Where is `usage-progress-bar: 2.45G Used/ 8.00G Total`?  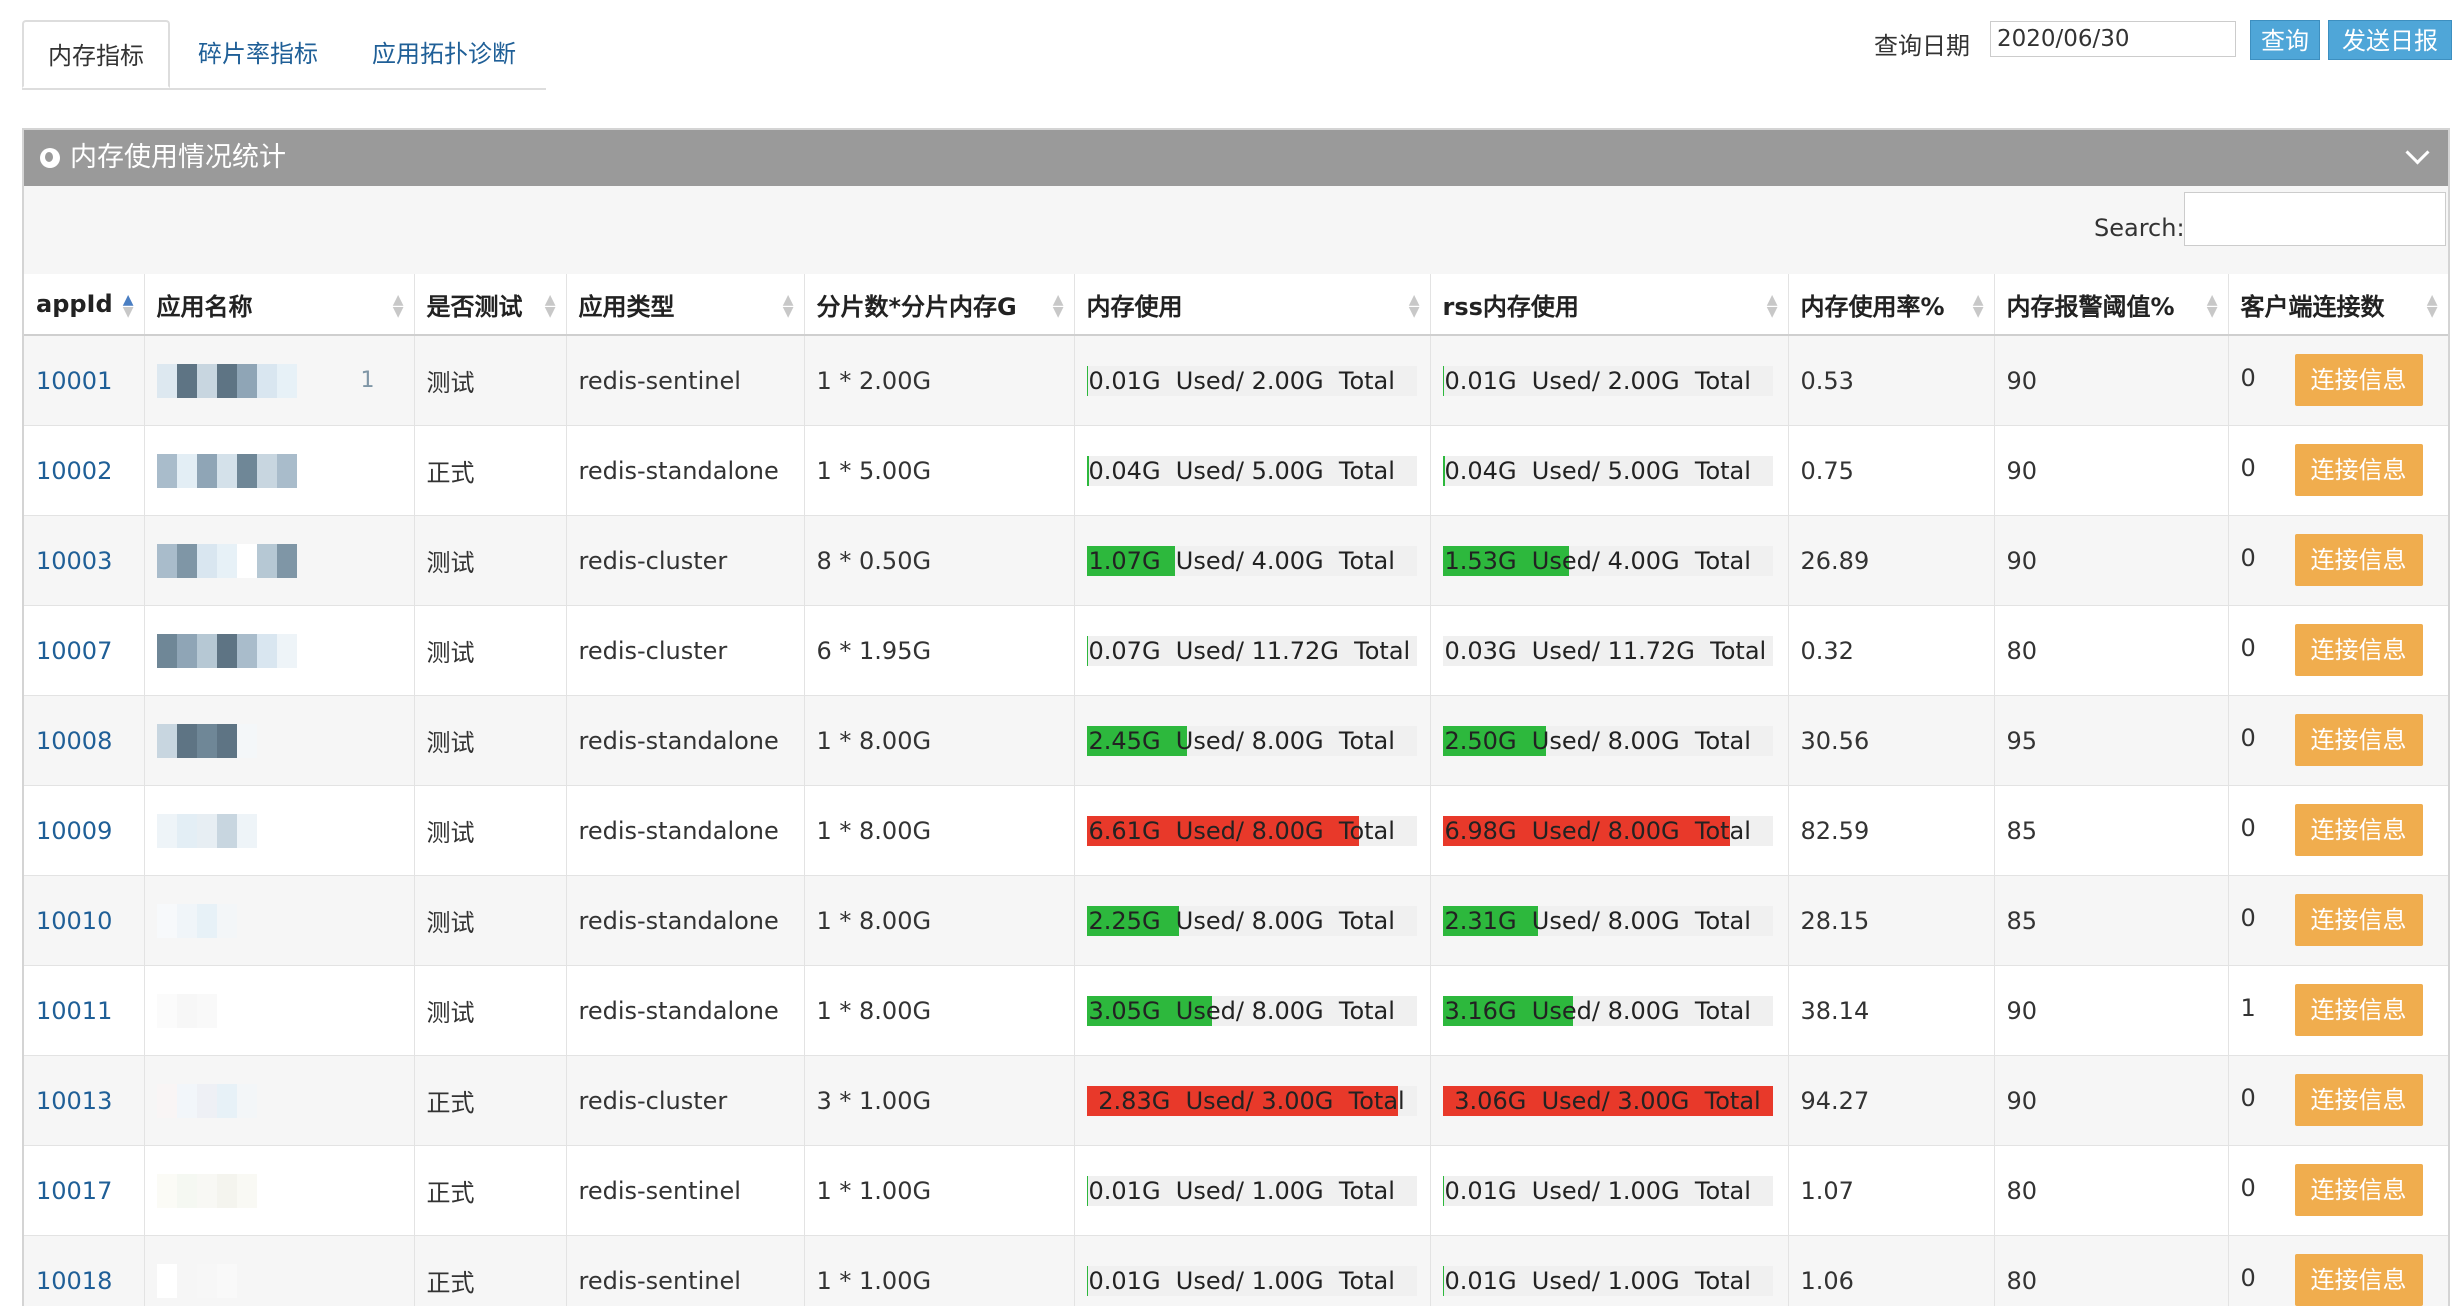
usage-progress-bar: 2.45G Used/ 8.00G Total is located at coordinates (1251, 740).